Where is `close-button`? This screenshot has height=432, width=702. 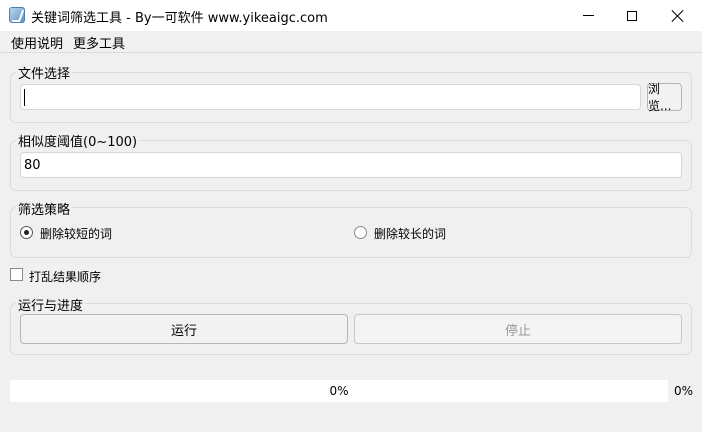 close-button is located at coordinates (678, 15).